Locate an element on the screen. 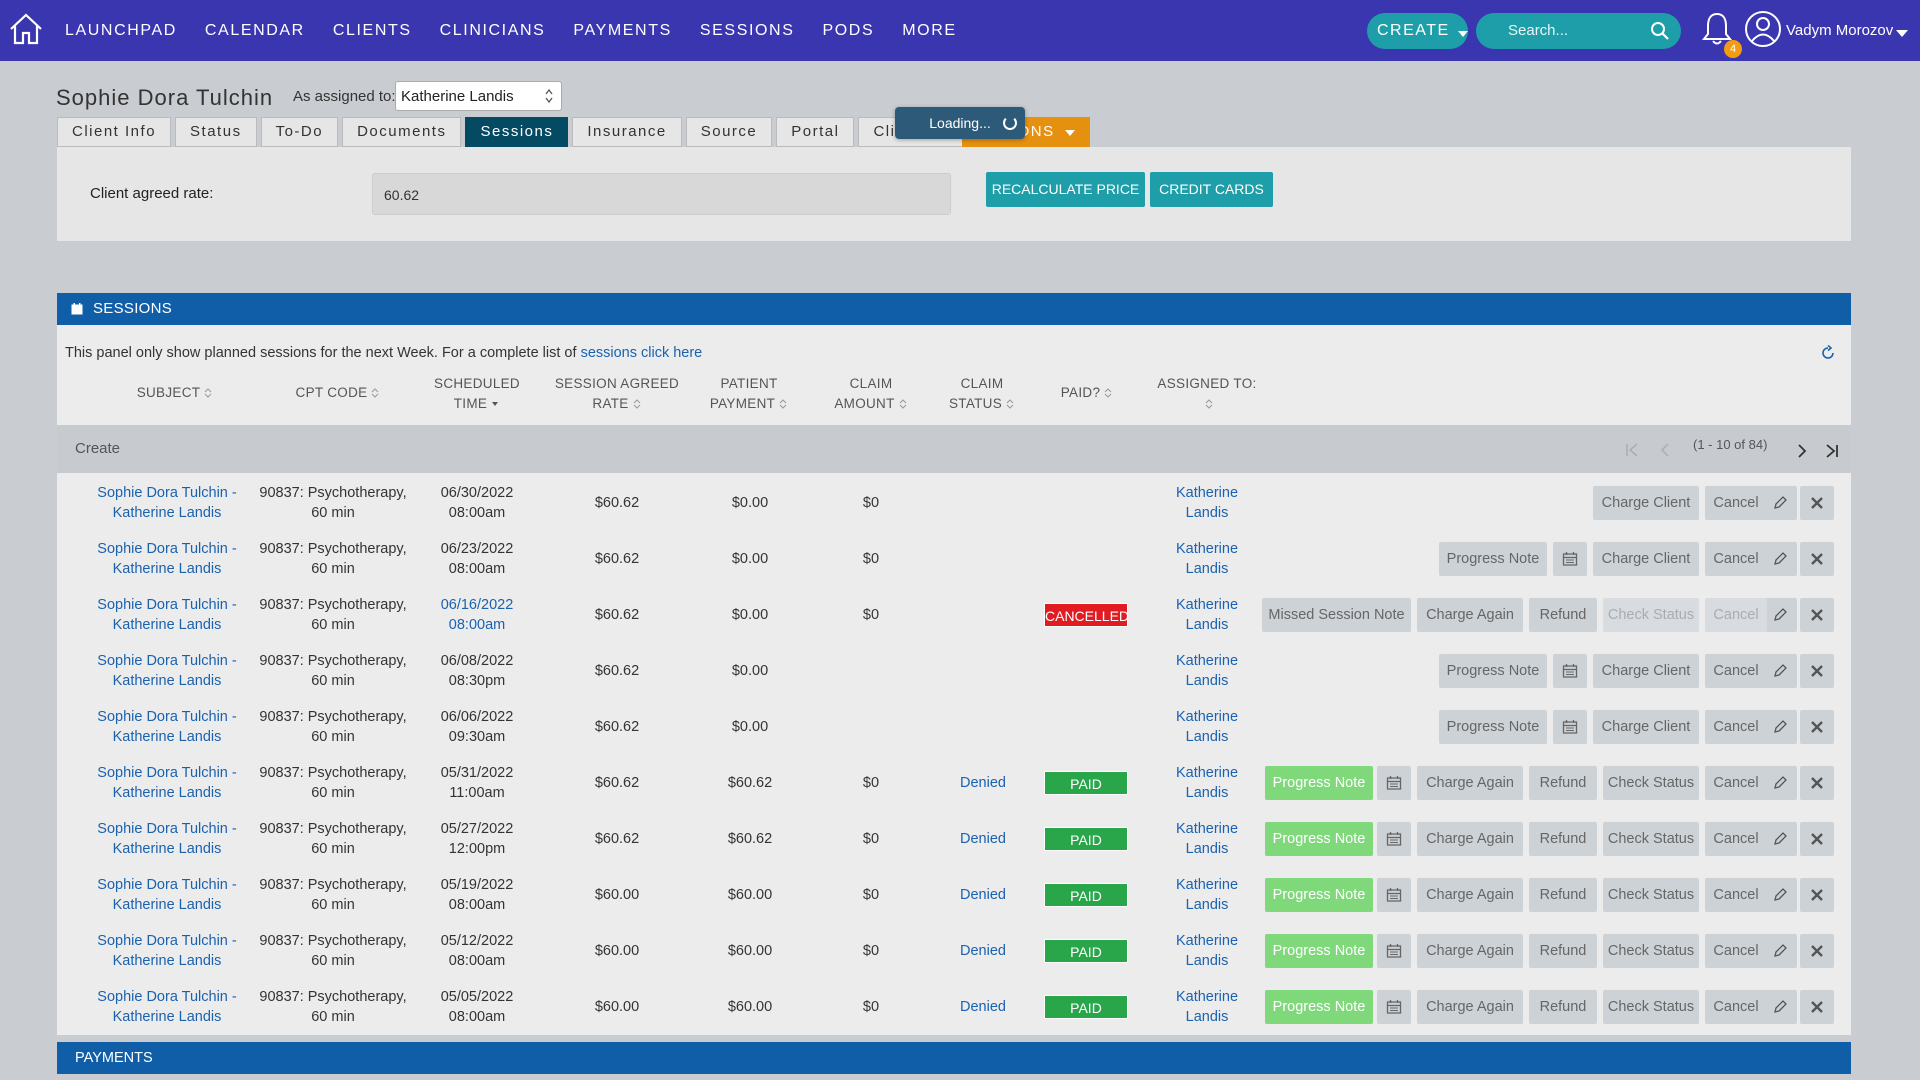 The width and height of the screenshot is (1920, 1080). tab-insurance: Insurance is located at coordinates (627, 132).